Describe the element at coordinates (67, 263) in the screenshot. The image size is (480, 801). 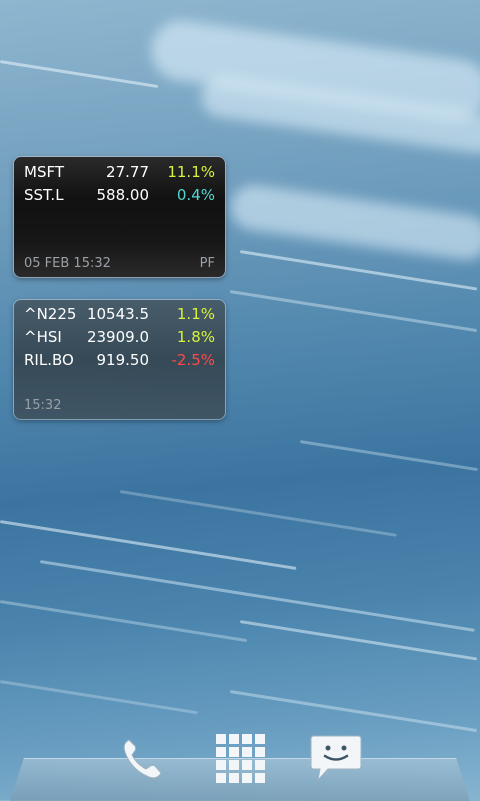
I see `update-timestamp: 05 FEB 15:32` at that location.